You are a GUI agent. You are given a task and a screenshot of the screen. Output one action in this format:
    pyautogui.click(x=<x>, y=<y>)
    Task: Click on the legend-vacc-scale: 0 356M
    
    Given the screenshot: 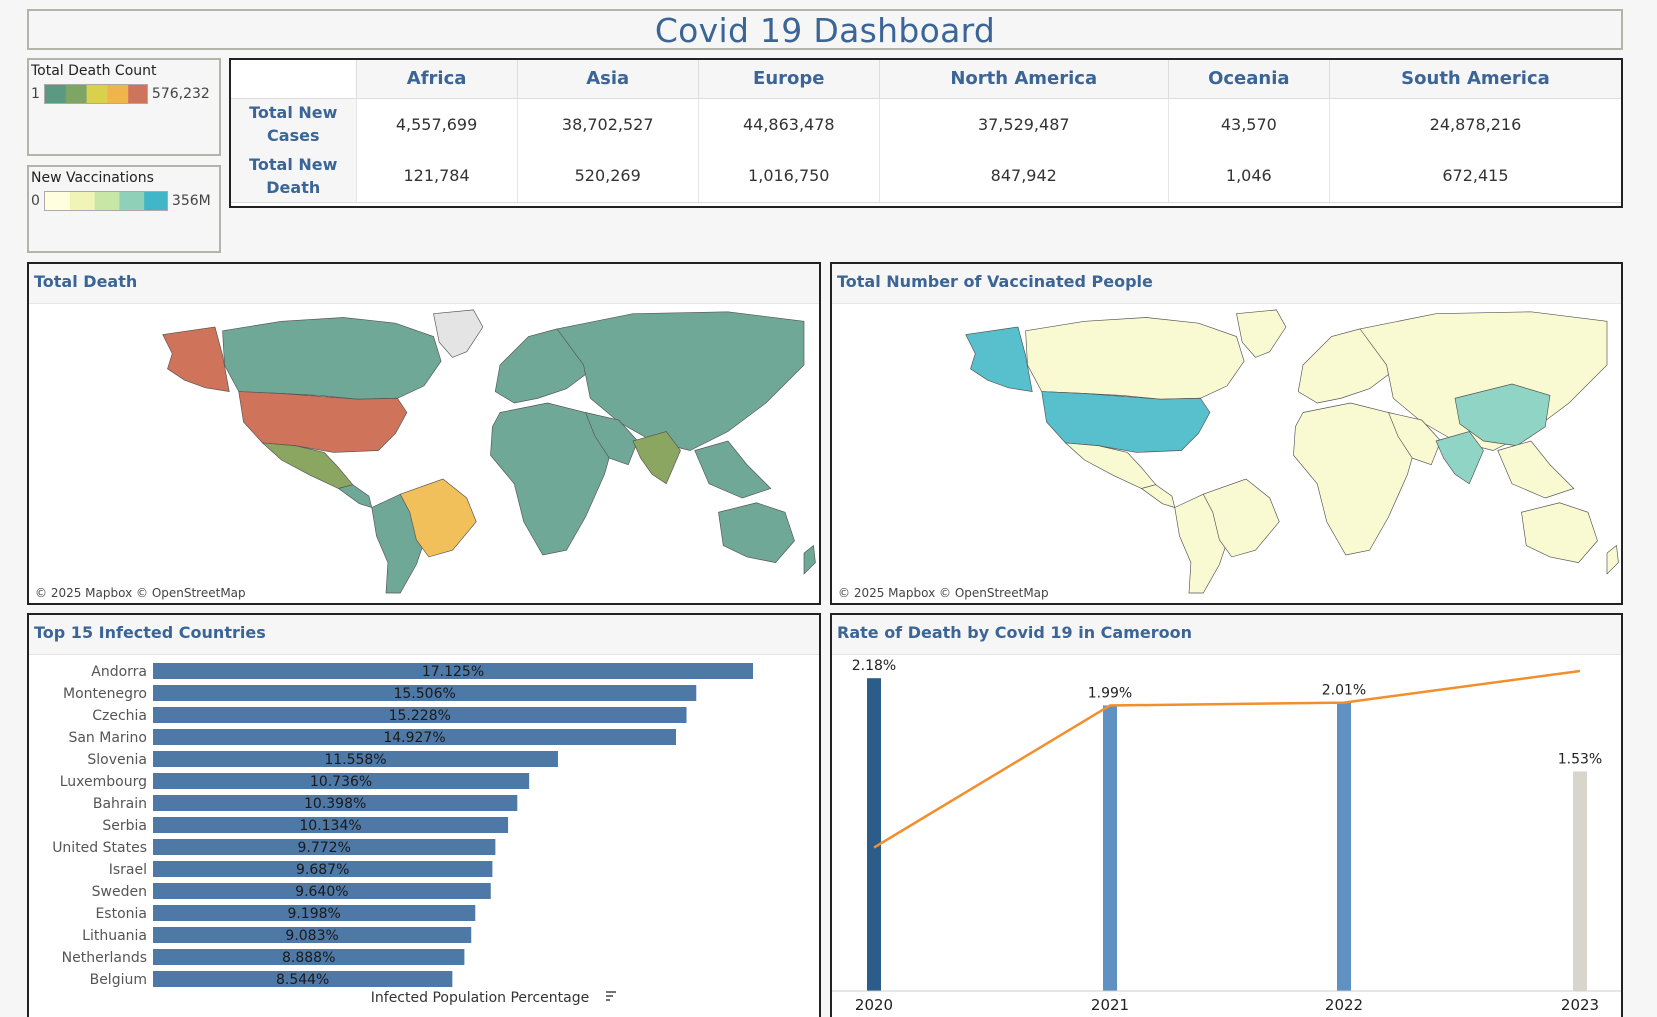 What is the action you would take?
    pyautogui.click(x=124, y=201)
    